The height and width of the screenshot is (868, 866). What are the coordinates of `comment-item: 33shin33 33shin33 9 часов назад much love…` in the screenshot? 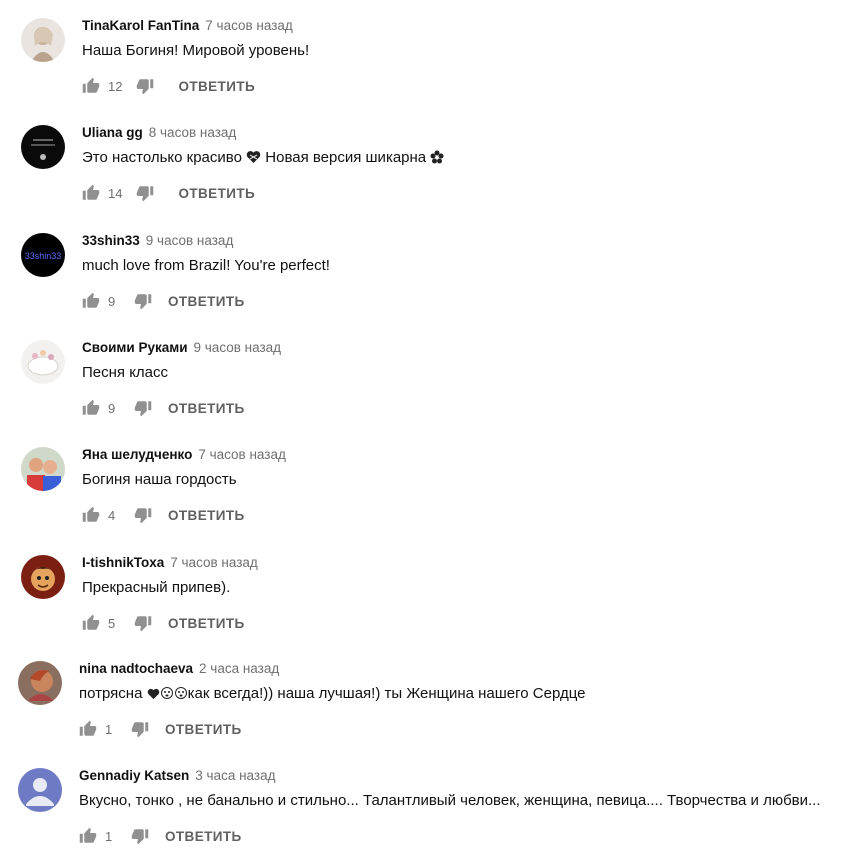 It's located at (433, 283).